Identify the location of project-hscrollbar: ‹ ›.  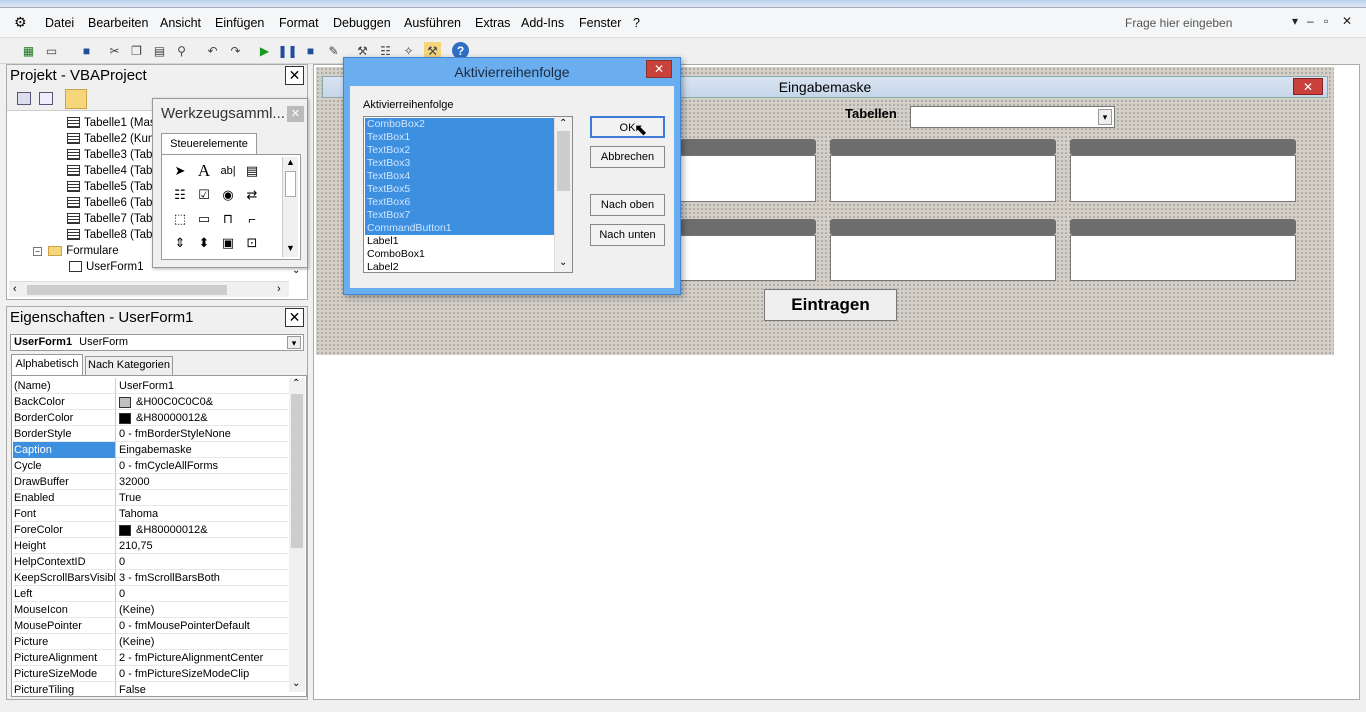
(149, 289).